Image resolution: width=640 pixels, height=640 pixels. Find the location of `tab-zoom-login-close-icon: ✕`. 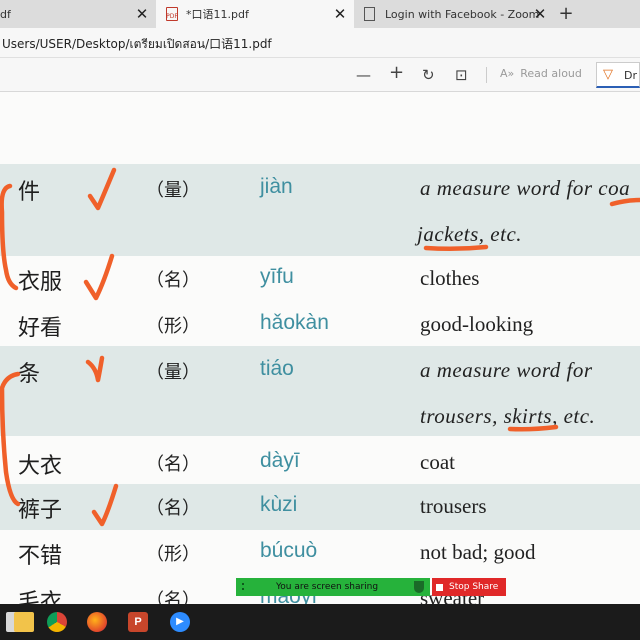

tab-zoom-login-close-icon: ✕ is located at coordinates (540, 14).